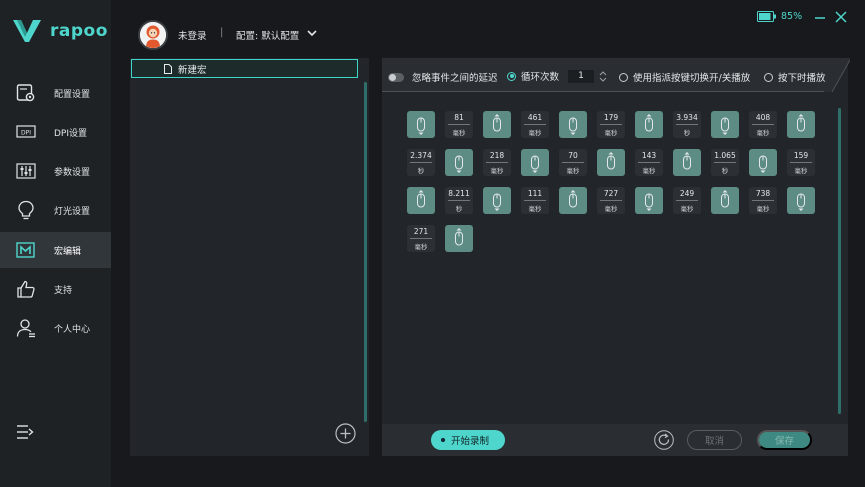  I want to click on hold-mode-option: 按下时播放, so click(795, 77).